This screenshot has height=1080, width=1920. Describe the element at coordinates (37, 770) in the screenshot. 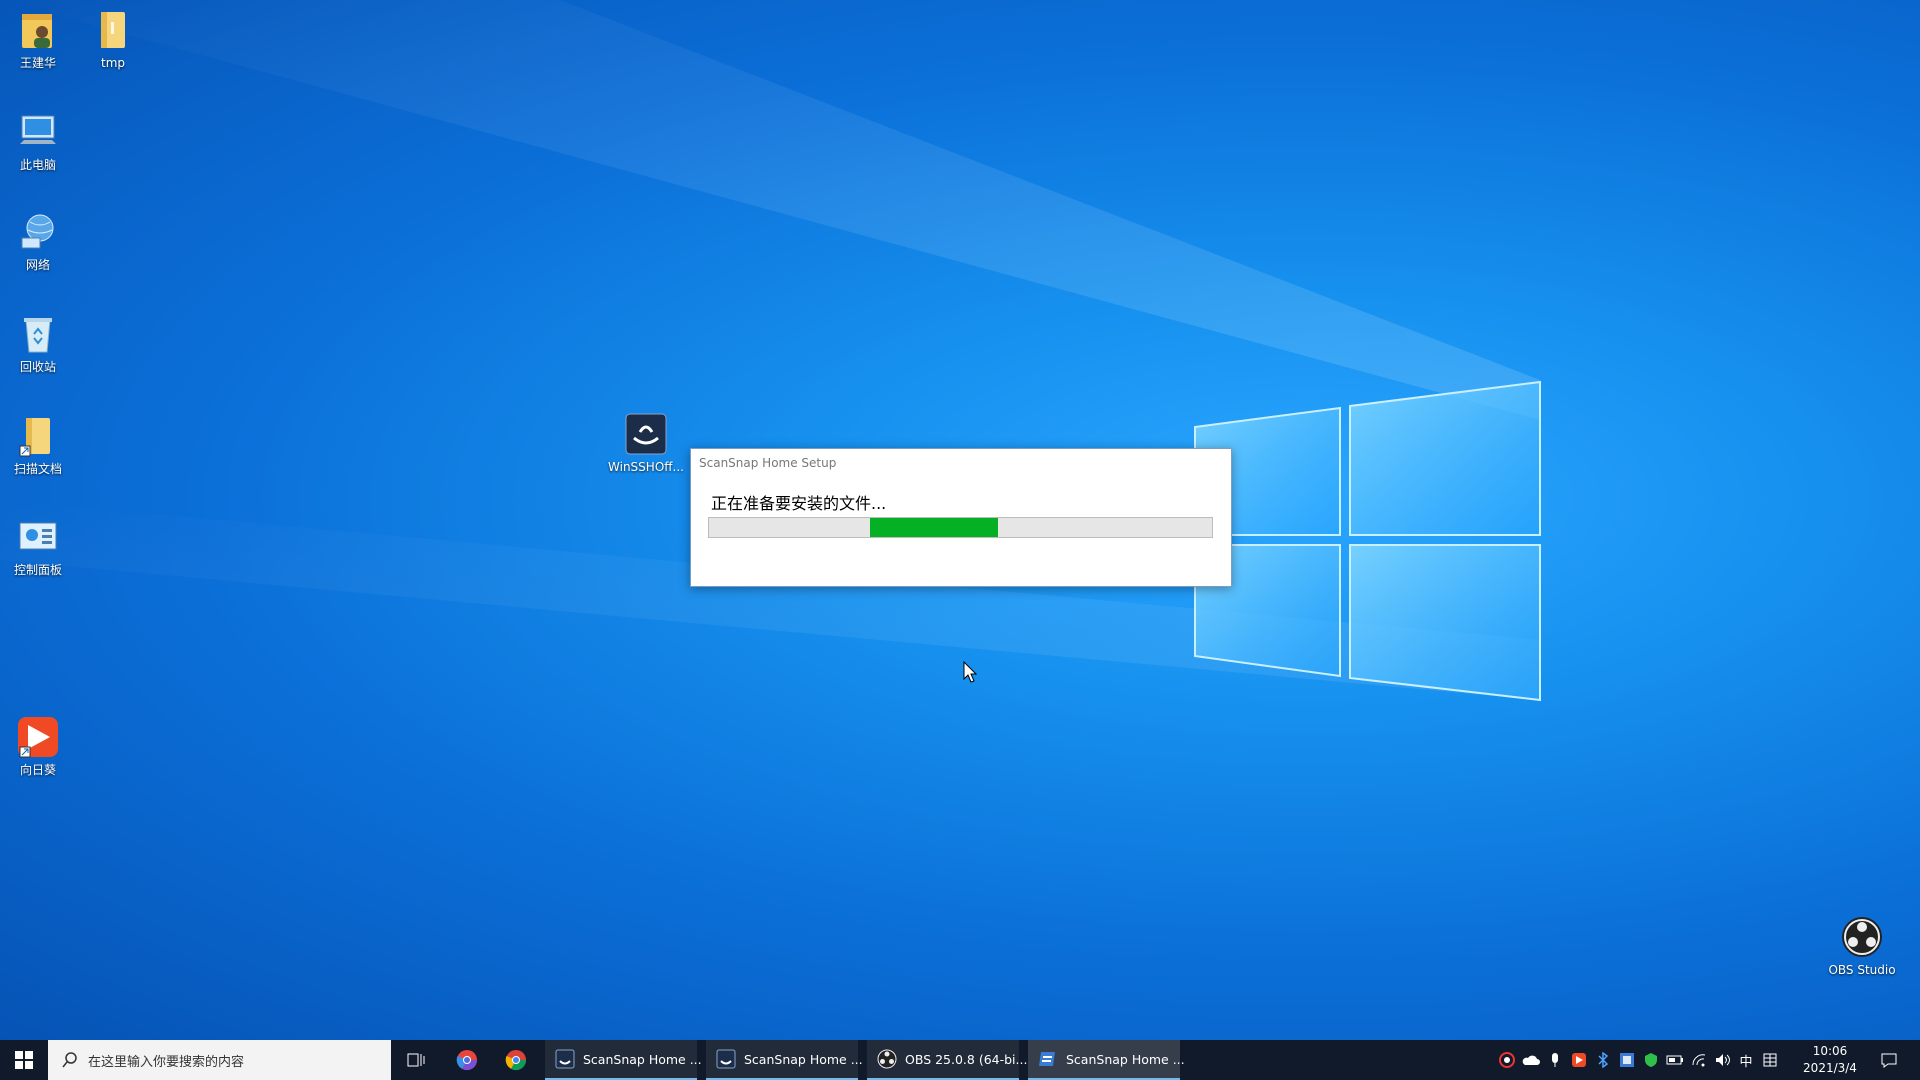

I see `desktop-icon-label: 向日葵` at that location.